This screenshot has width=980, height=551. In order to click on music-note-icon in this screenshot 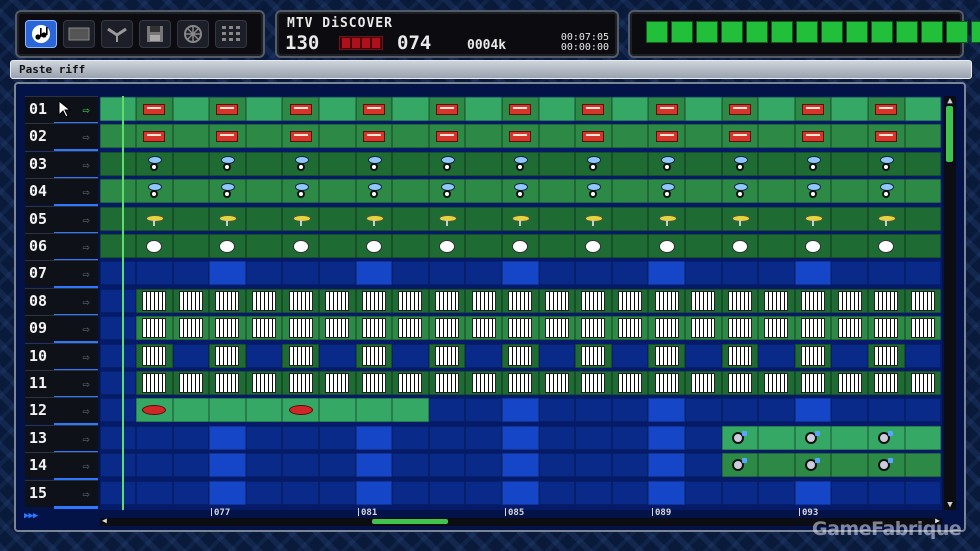, I will do `click(41, 34)`.